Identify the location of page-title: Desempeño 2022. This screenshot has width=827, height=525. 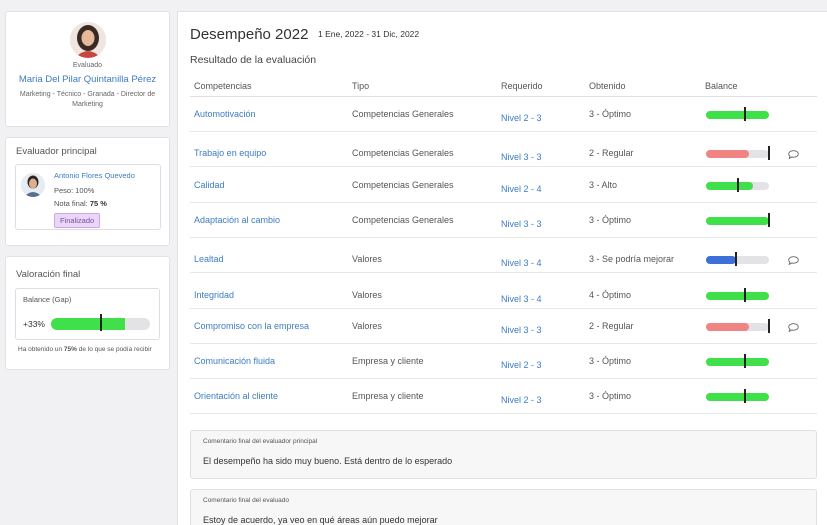
(249, 34).